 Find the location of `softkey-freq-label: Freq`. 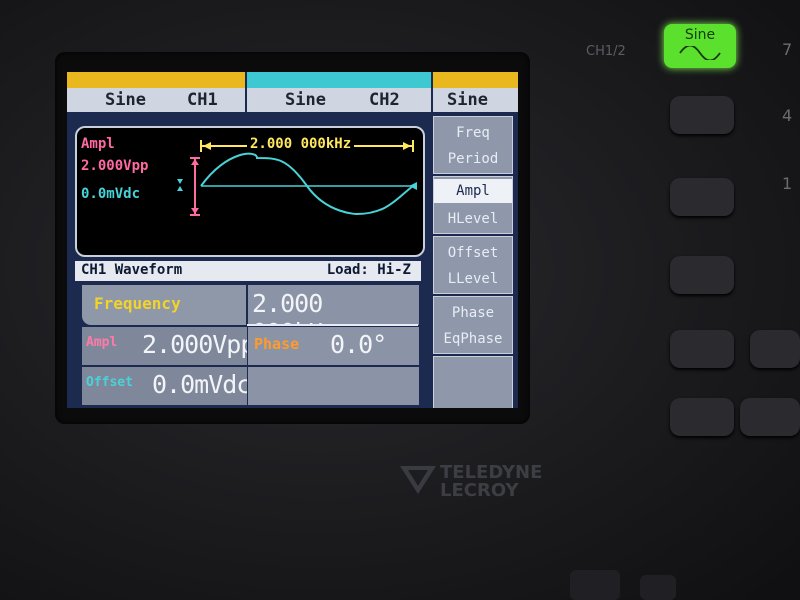

softkey-freq-label: Freq is located at coordinates (473, 133).